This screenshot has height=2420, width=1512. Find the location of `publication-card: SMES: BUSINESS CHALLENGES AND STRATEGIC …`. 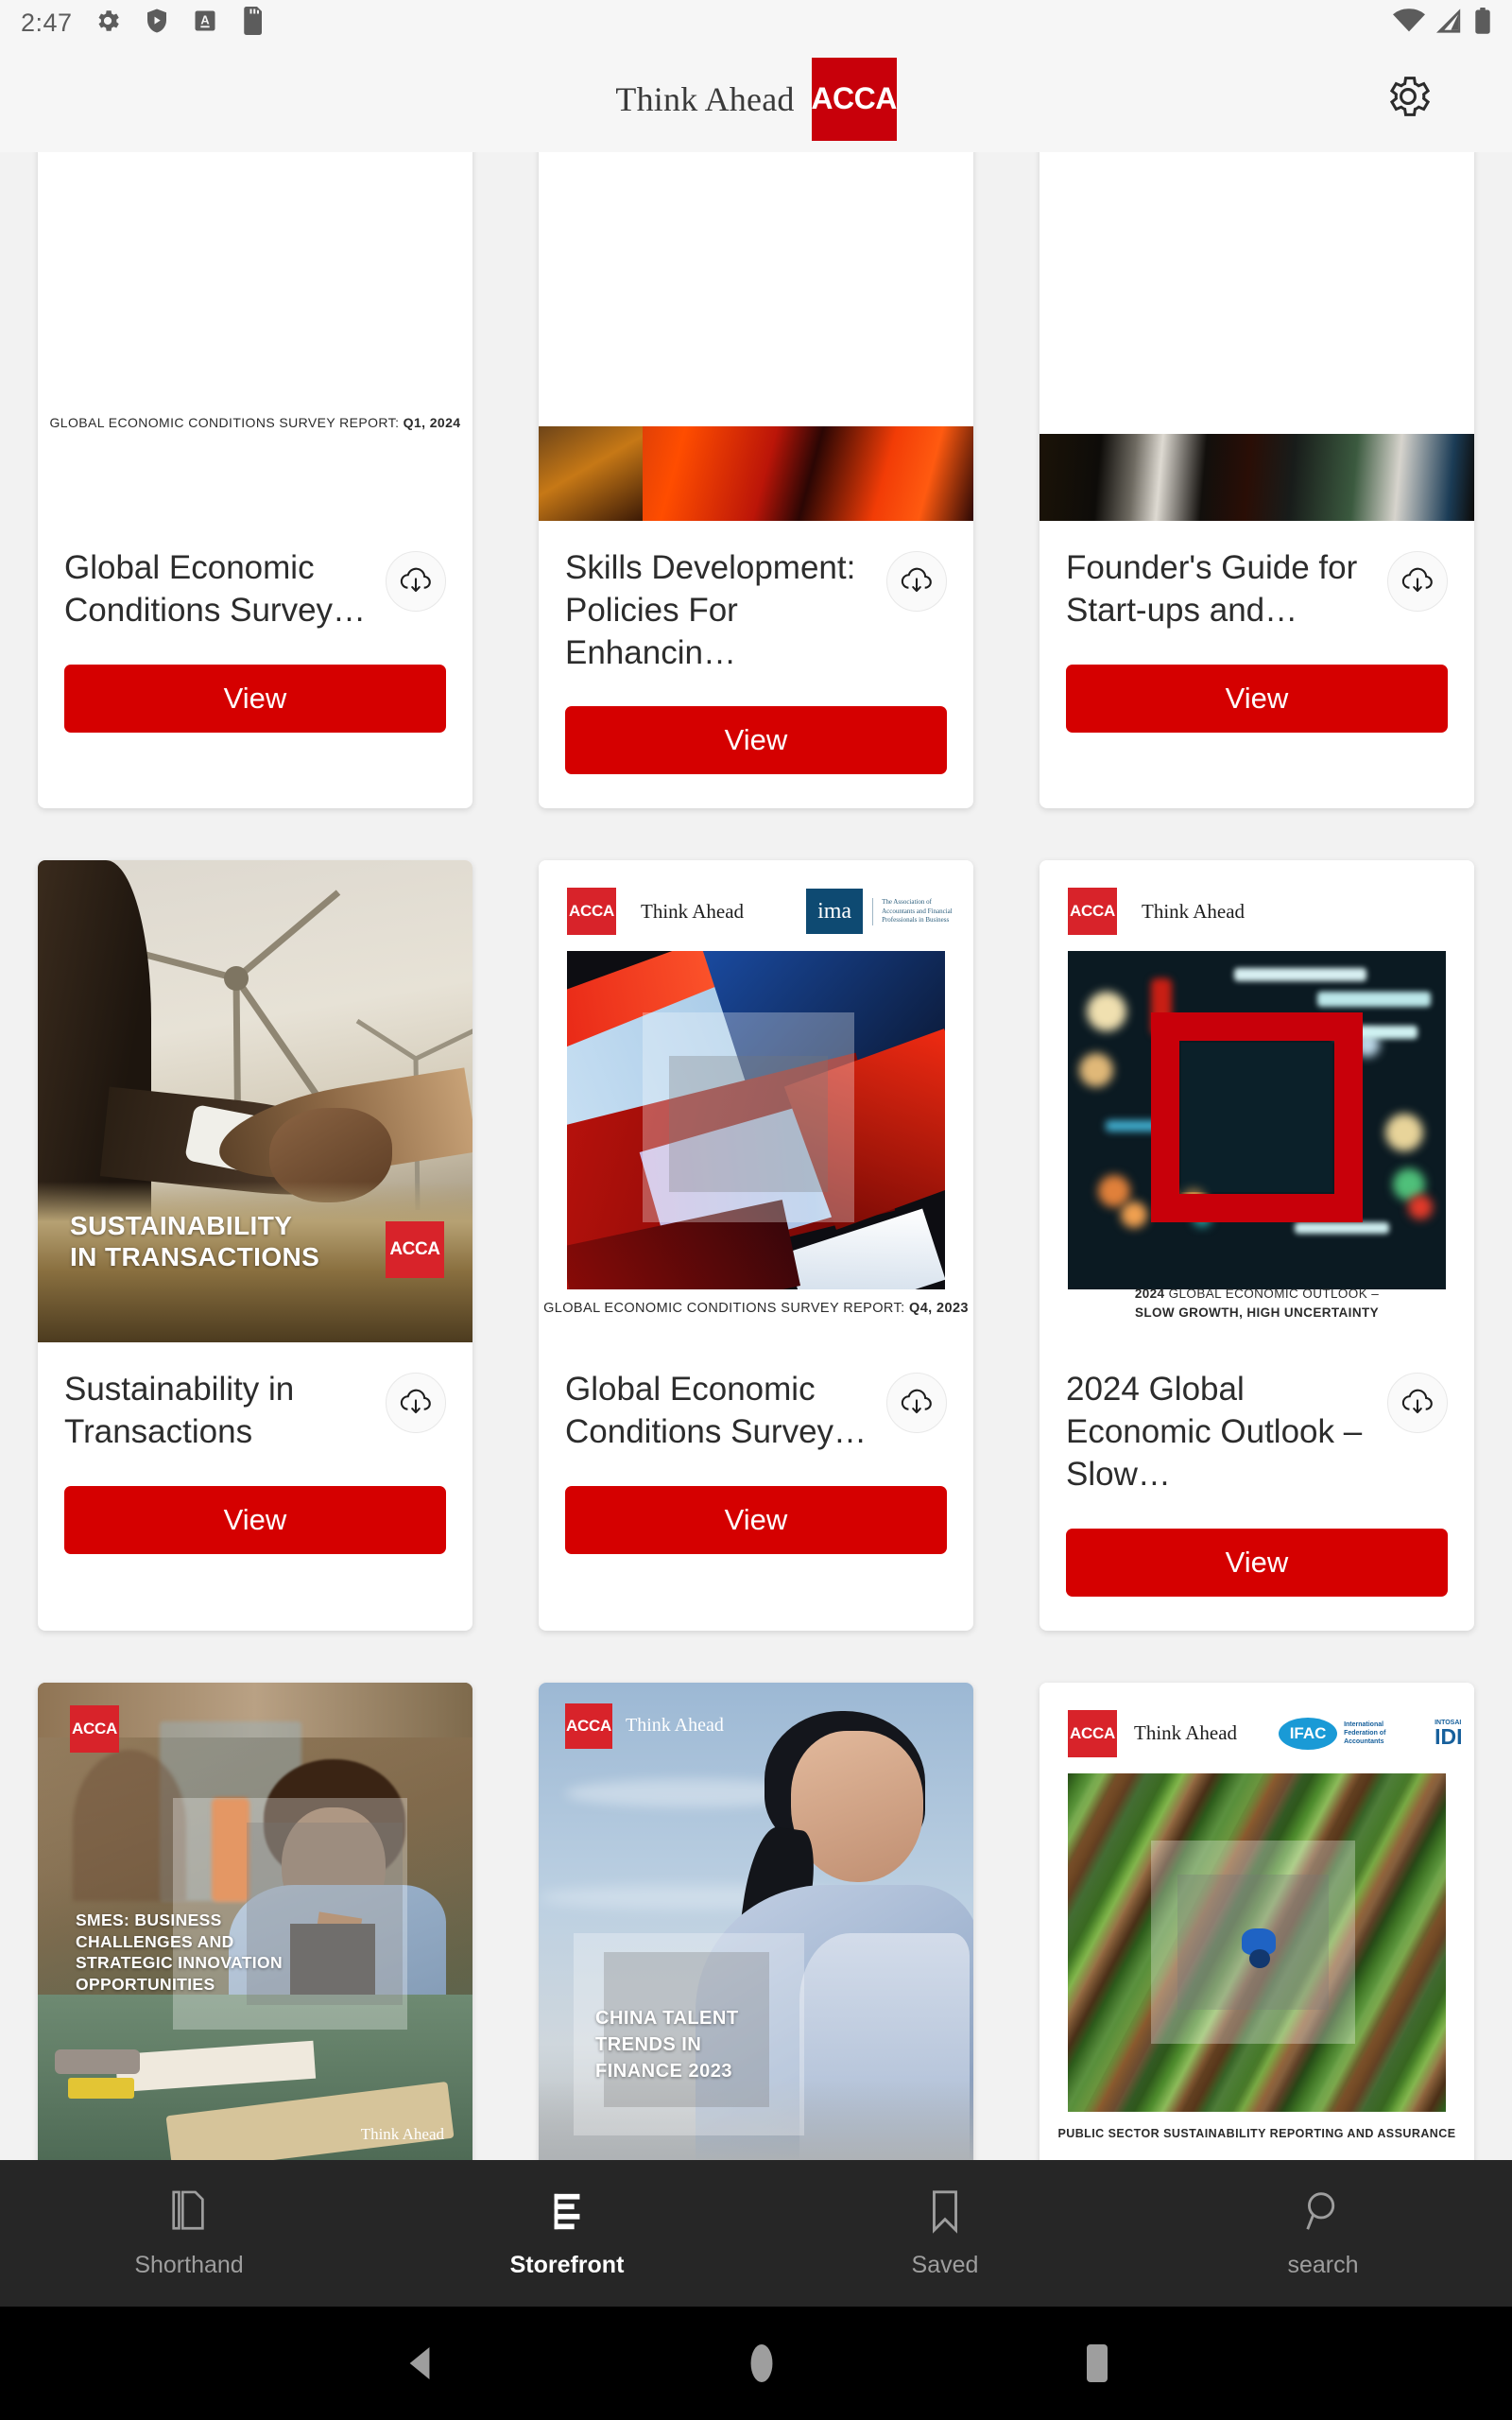

publication-card: SMES: BUSINESS CHALLENGES AND STRATEGIC … is located at coordinates (255, 1921).